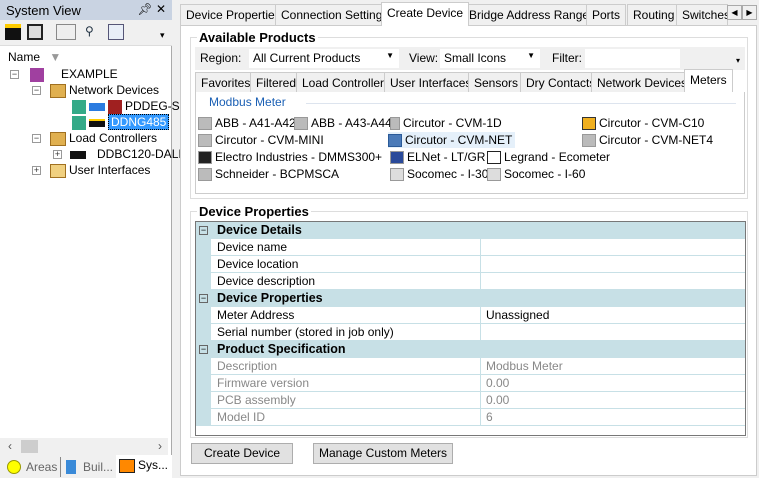 Image resolution: width=759 pixels, height=478 pixels. What do you see at coordinates (656, 140) in the screenshot?
I see `product-label: Circutor - CVM-NET4` at bounding box center [656, 140].